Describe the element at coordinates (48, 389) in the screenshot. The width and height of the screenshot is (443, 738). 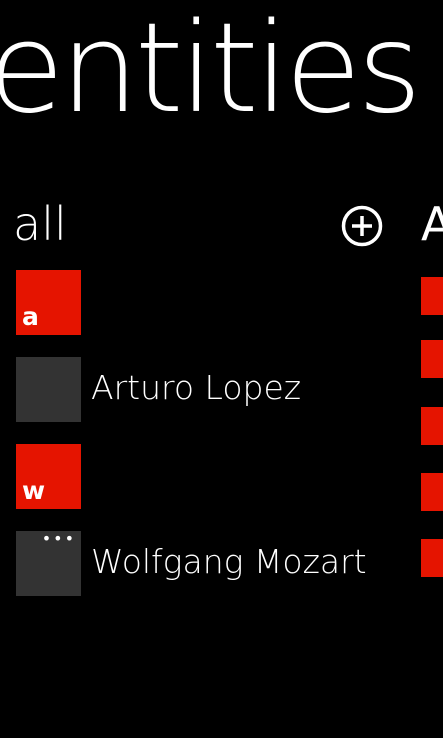
I see `avatar` at that location.